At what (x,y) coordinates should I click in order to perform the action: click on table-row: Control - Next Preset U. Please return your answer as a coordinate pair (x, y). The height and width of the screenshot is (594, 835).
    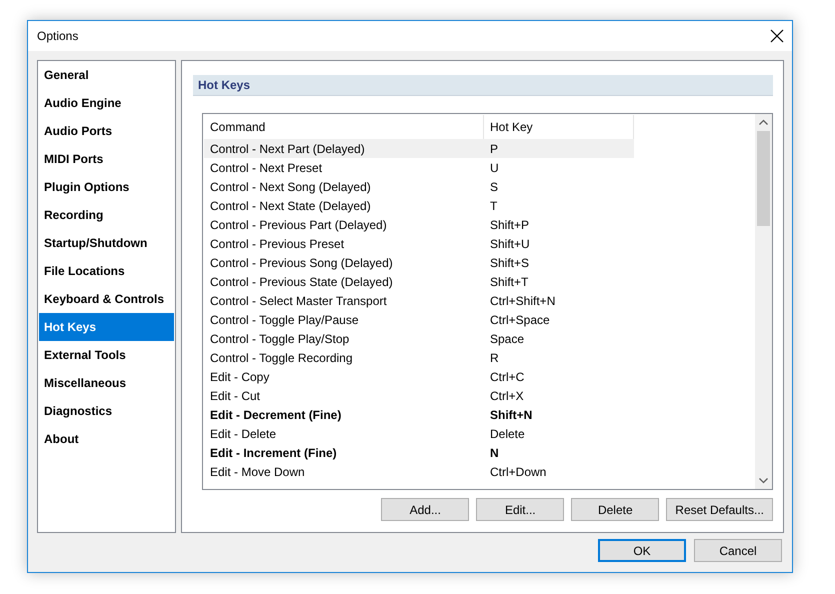
    Looking at the image, I should click on (419, 167).